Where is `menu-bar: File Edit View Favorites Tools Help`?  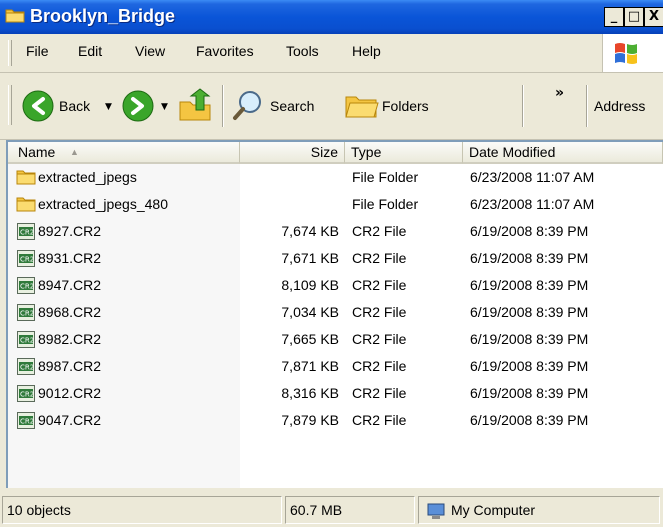 menu-bar: File Edit View Favorites Tools Help is located at coordinates (331, 53).